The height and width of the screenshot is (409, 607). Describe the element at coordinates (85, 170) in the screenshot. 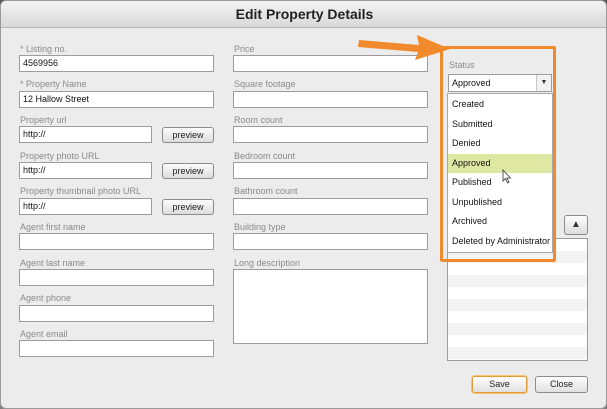

I see `property-photo-url-input: http://` at that location.